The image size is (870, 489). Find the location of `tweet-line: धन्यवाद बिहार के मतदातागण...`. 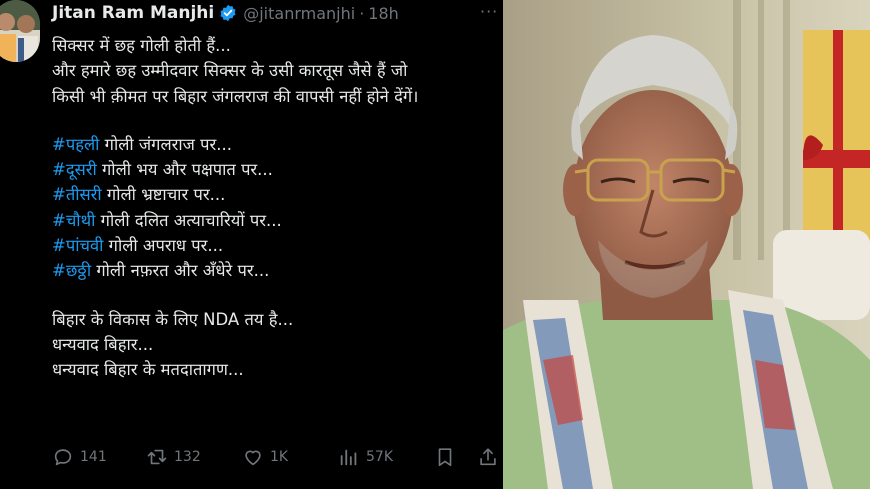

tweet-line: धन्यवाद बिहार के मतदातागण... is located at coordinates (148, 370).